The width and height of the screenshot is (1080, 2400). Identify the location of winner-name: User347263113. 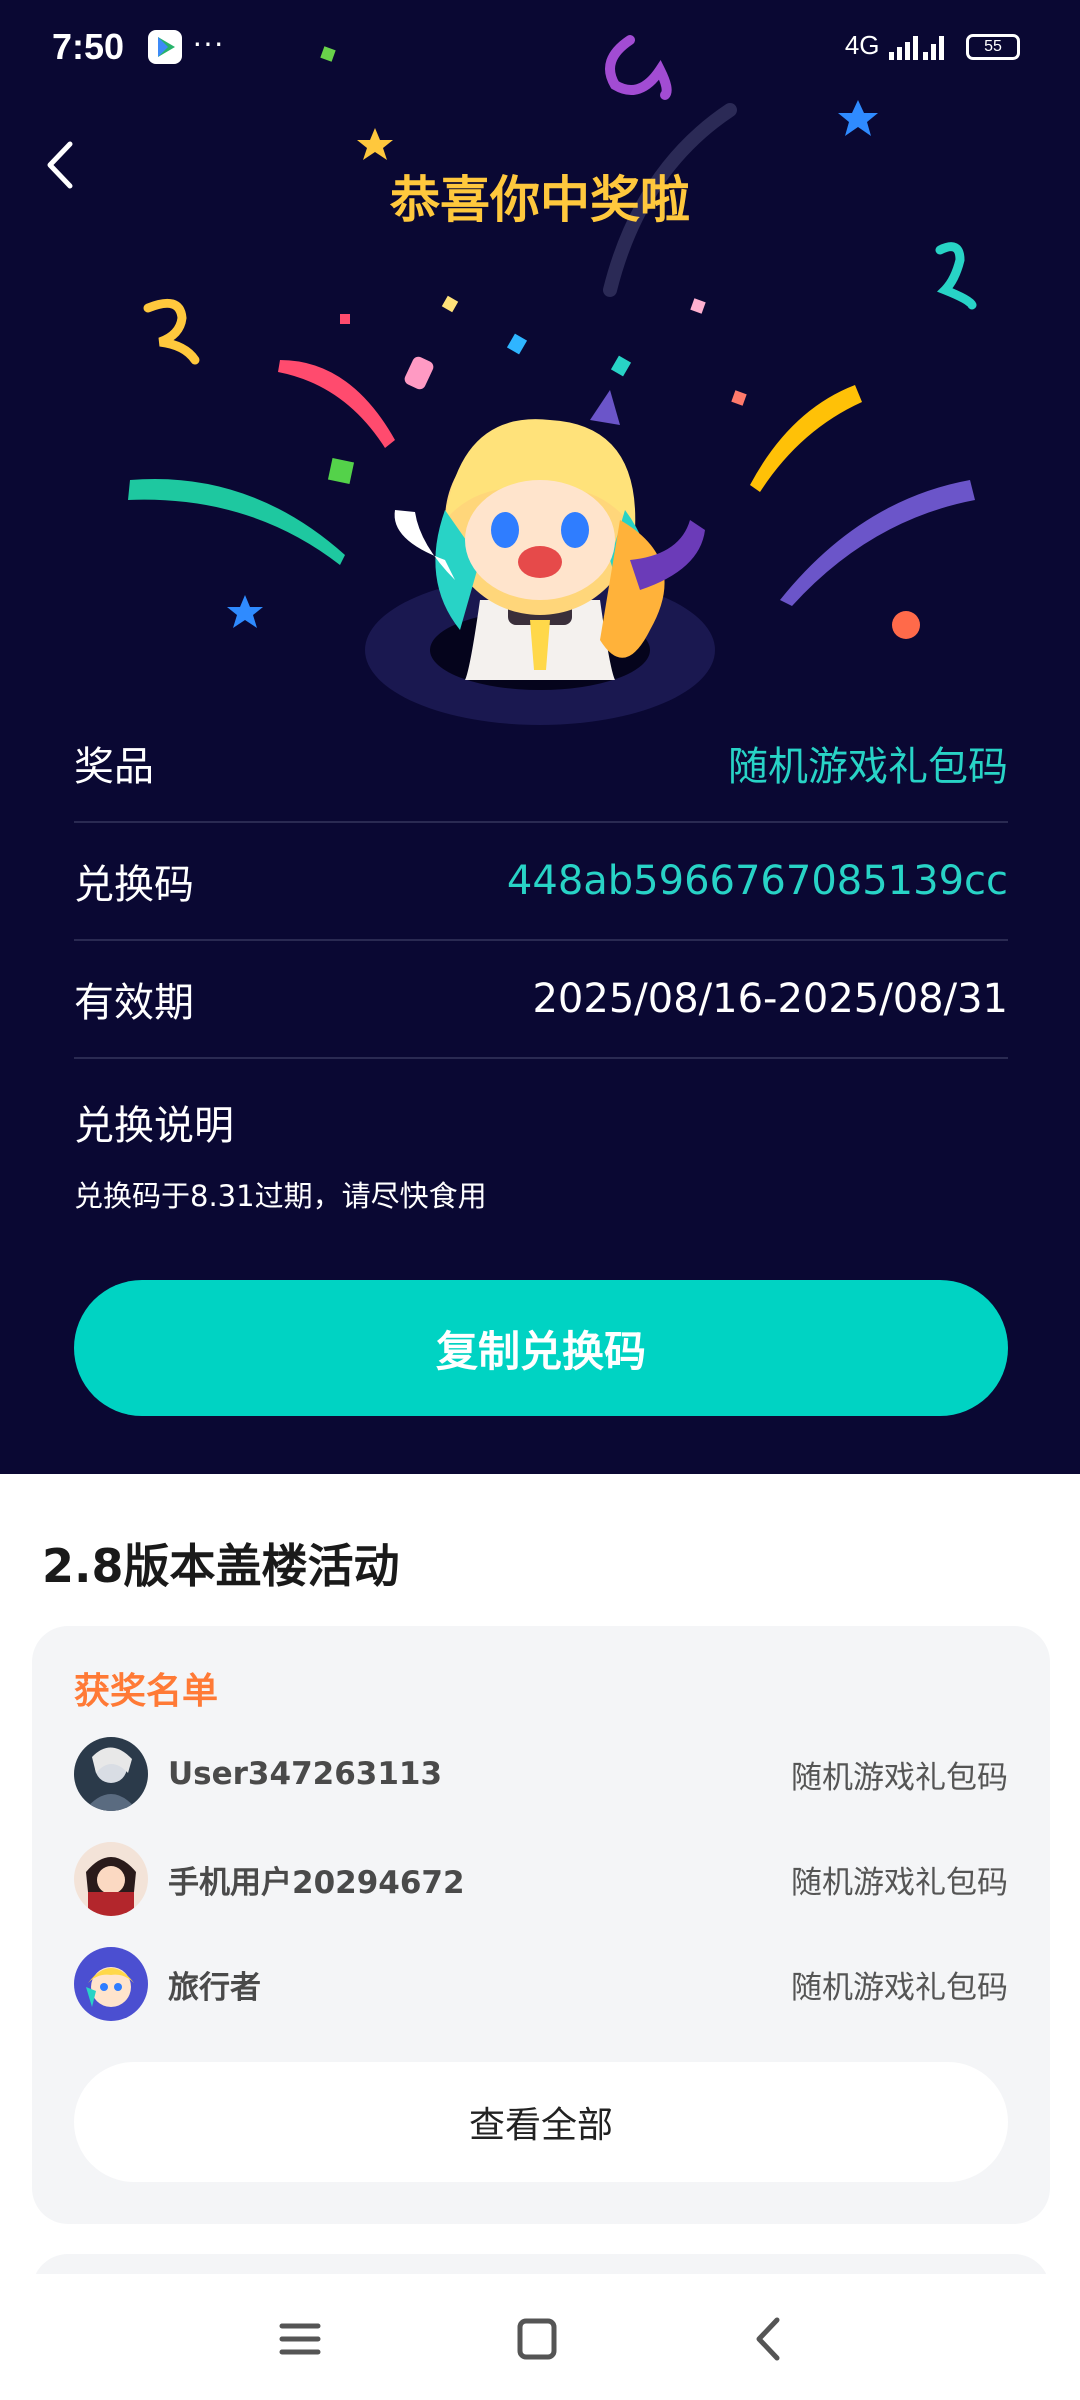
(305, 1774).